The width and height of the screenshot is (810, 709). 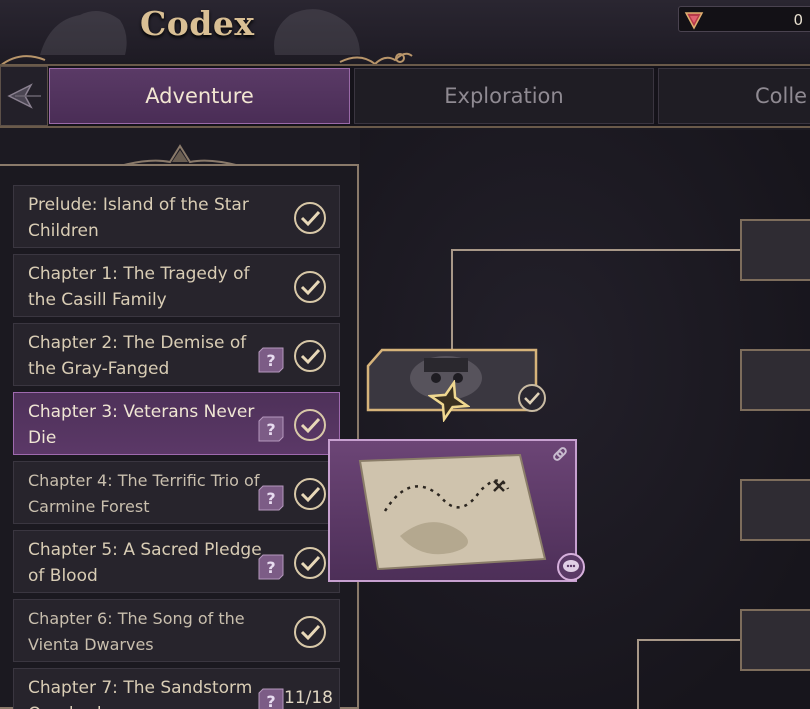 What do you see at coordinates (137, 356) in the screenshot?
I see `chapter-label: Chapter 2: The Demise of the Gray-Fanged` at bounding box center [137, 356].